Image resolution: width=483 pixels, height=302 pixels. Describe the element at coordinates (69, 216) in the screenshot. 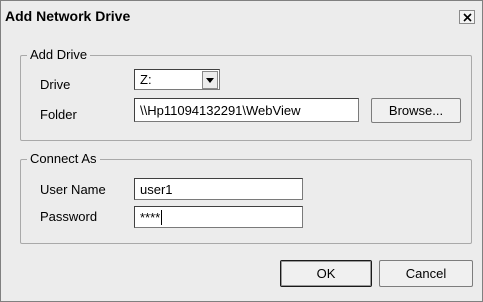

I see `password-label: Password` at that location.